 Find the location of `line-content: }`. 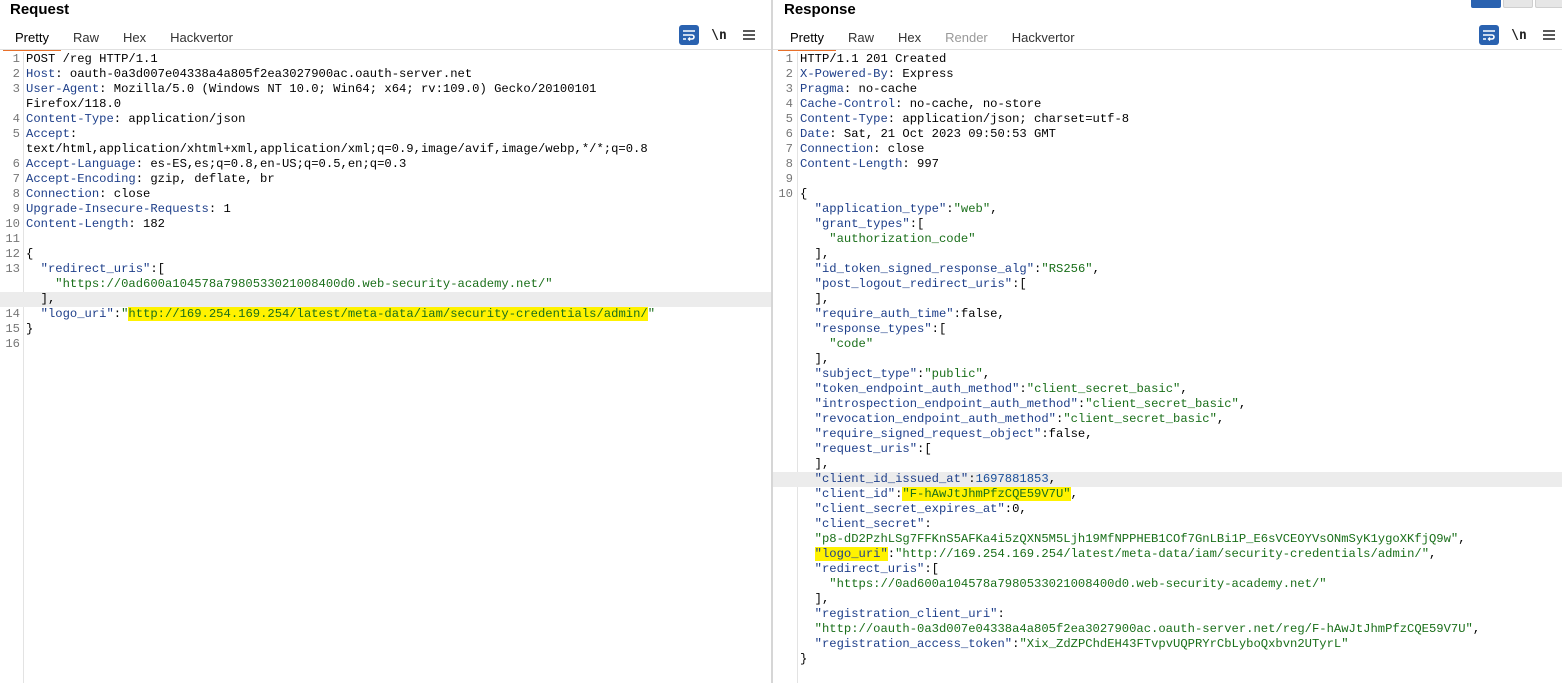

line-content: } is located at coordinates (803, 659).